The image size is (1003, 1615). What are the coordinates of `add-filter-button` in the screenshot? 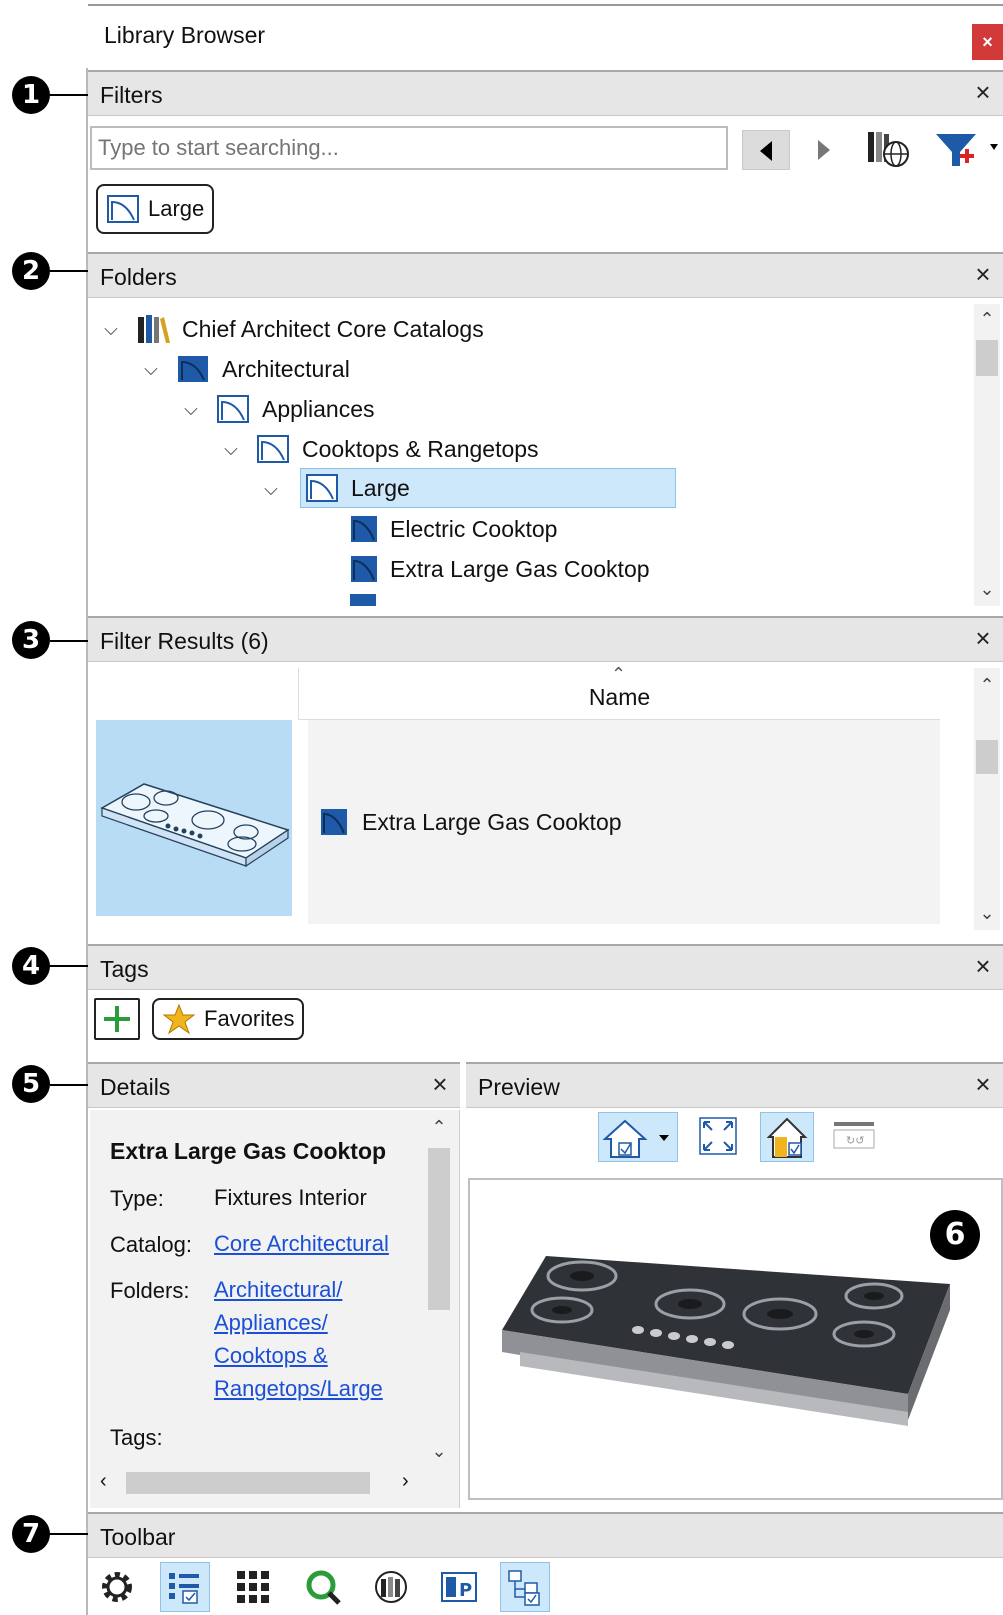 It's located at (967, 152).